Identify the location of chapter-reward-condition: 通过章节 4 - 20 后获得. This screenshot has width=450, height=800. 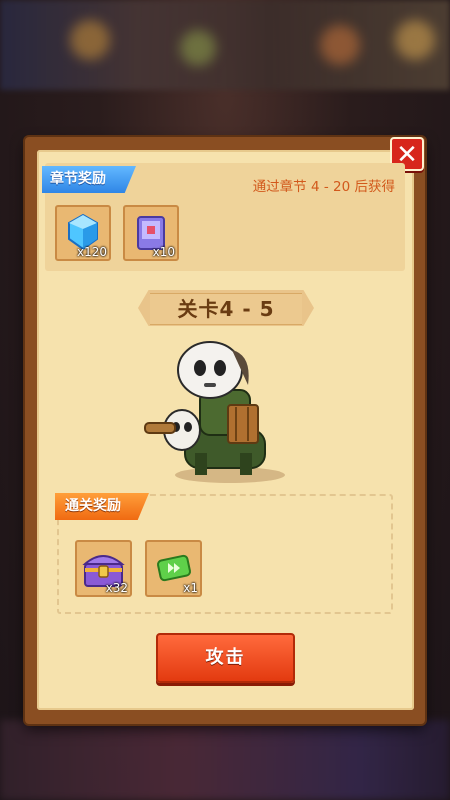
(323, 187).